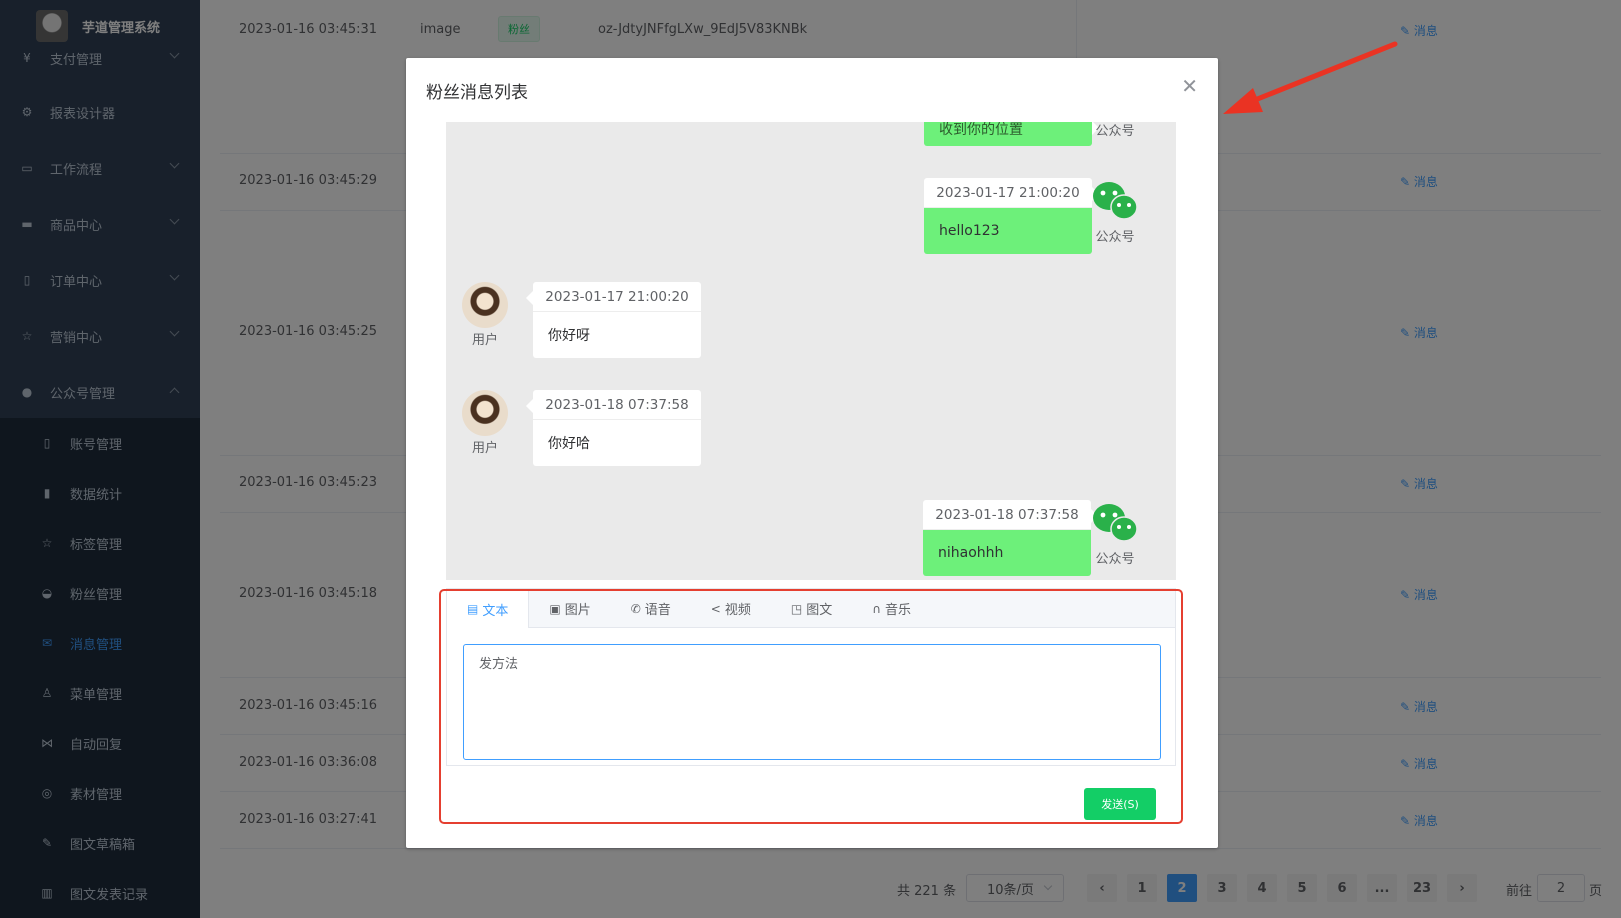 This screenshot has width=1621, height=918. I want to click on close-icon: ✕, so click(1189, 86).